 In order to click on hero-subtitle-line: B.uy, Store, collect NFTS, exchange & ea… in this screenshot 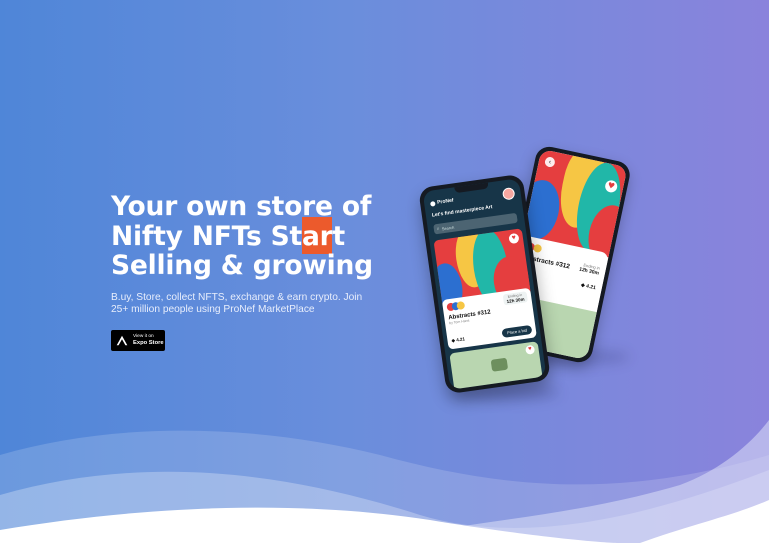, I will do `click(237, 297)`.